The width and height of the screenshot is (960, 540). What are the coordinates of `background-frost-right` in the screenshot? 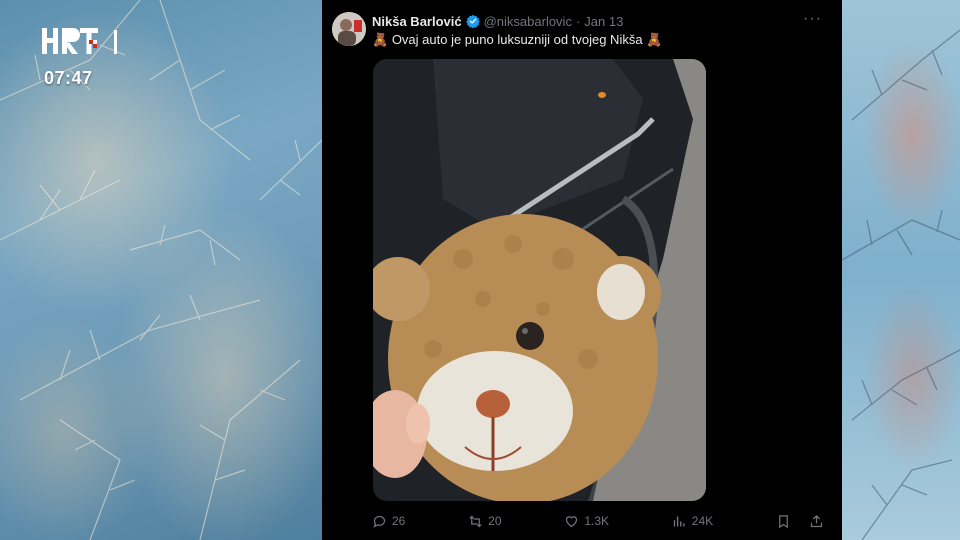 It's located at (901, 270).